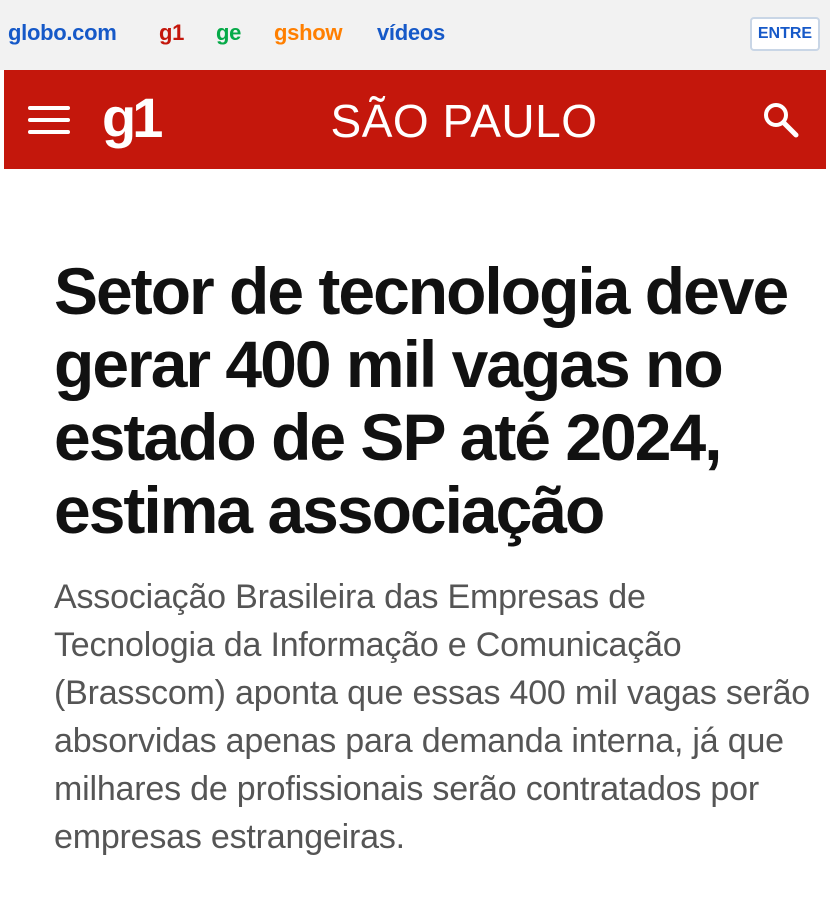 Image resolution: width=830 pixels, height=908 pixels. What do you see at coordinates (171, 33) in the screenshot?
I see `g1-link: g1` at bounding box center [171, 33].